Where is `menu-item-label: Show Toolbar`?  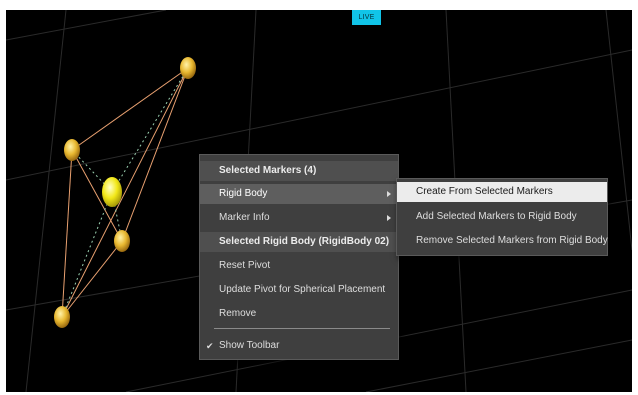
menu-item-label: Show Toolbar is located at coordinates (249, 345).